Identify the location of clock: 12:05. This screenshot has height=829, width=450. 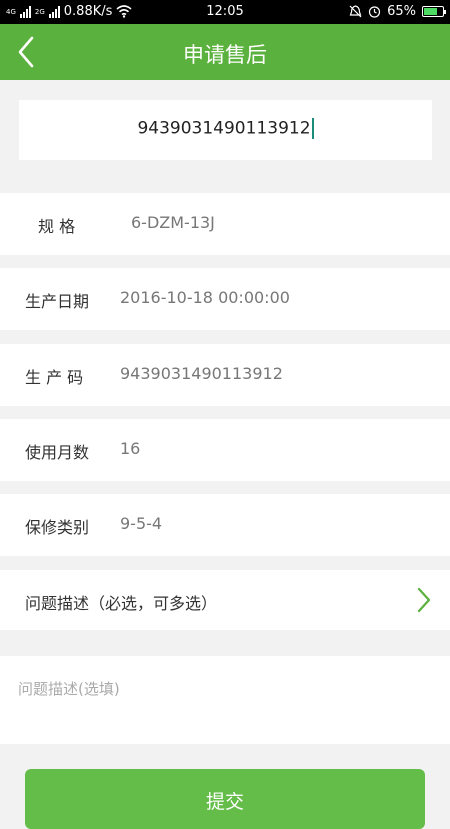
(225, 11).